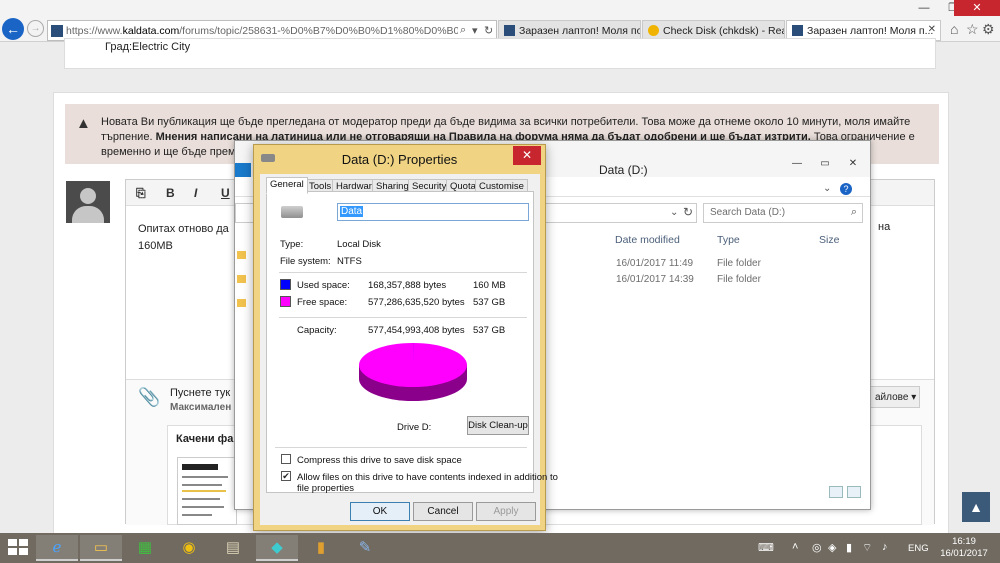  I want to click on tab-general: General, so click(287, 185).